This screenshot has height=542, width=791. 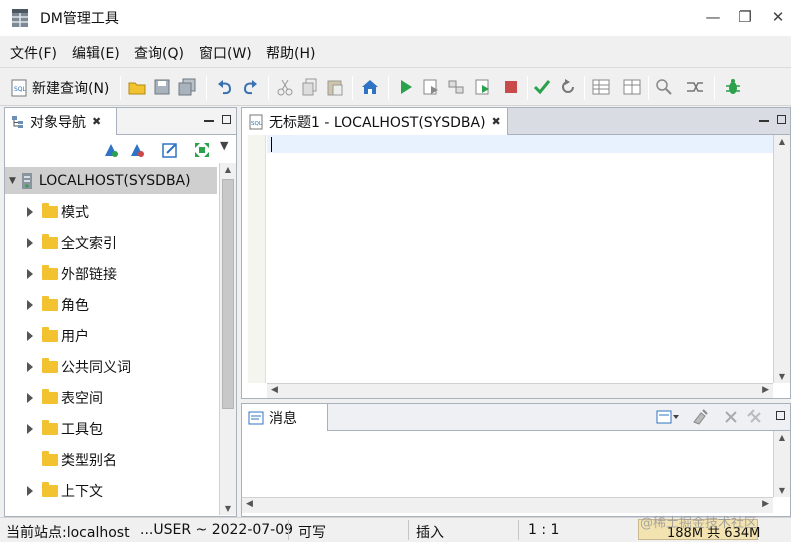 I want to click on folder-icon, so click(x=50, y=210).